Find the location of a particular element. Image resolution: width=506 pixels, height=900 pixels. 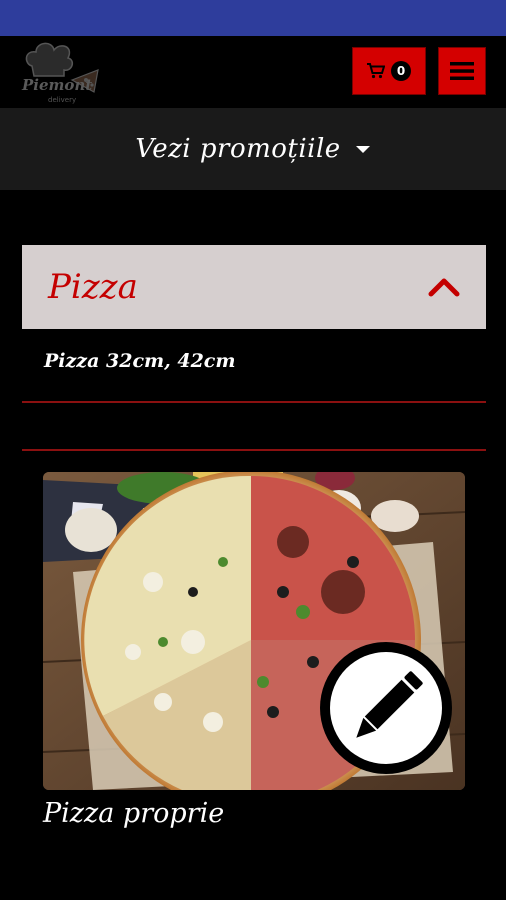

product-name: Pizza proprie is located at coordinates (134, 813).